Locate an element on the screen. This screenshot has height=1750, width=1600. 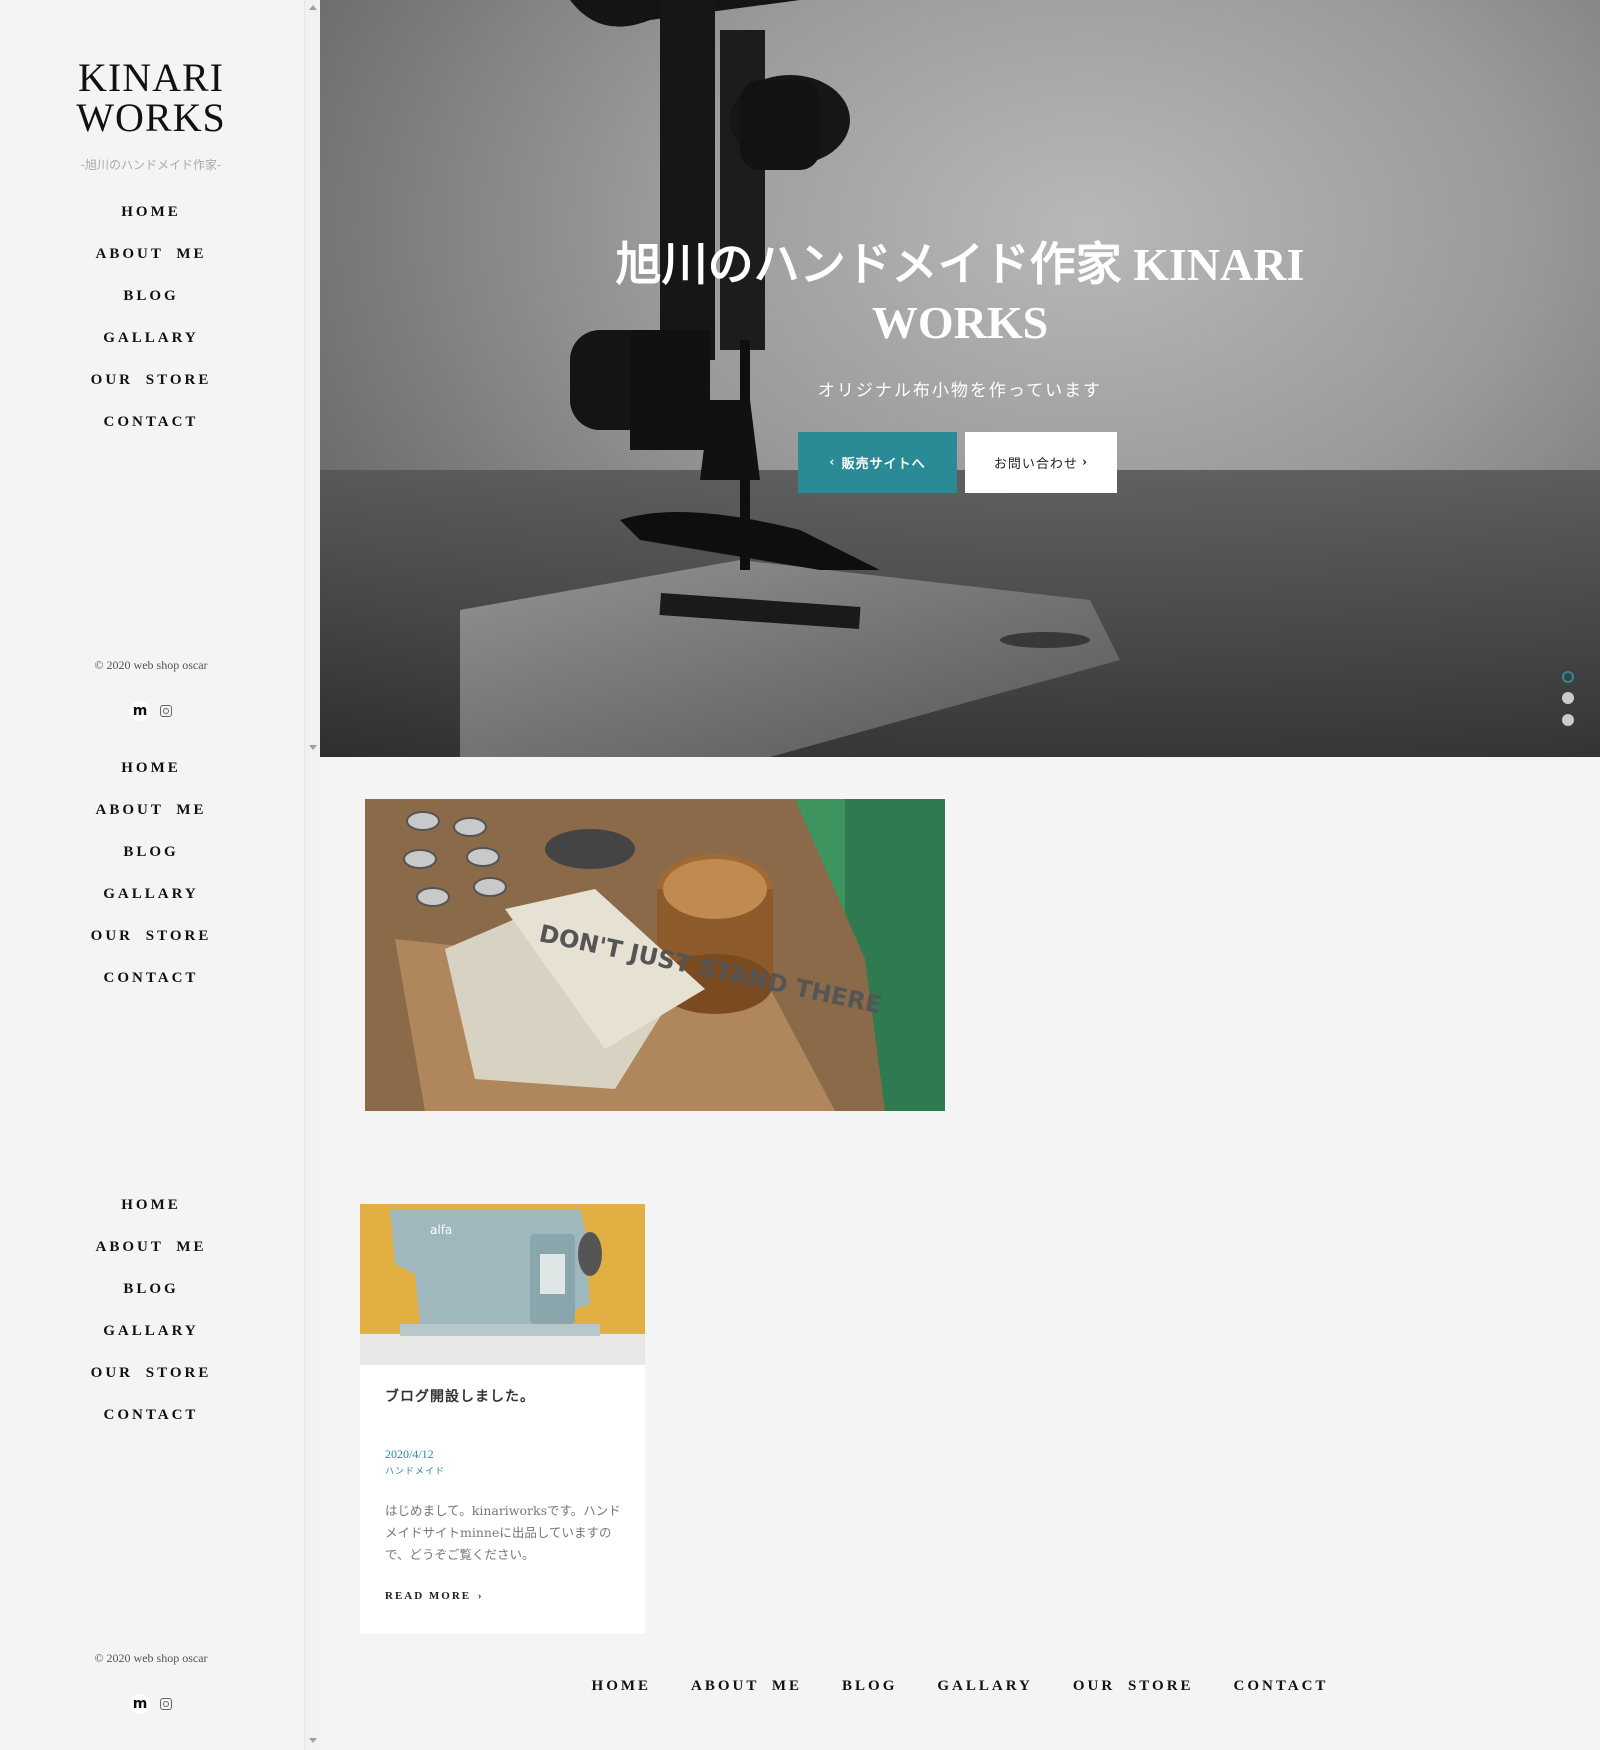
footer-nav-home: HOME is located at coordinates (622, 1686).